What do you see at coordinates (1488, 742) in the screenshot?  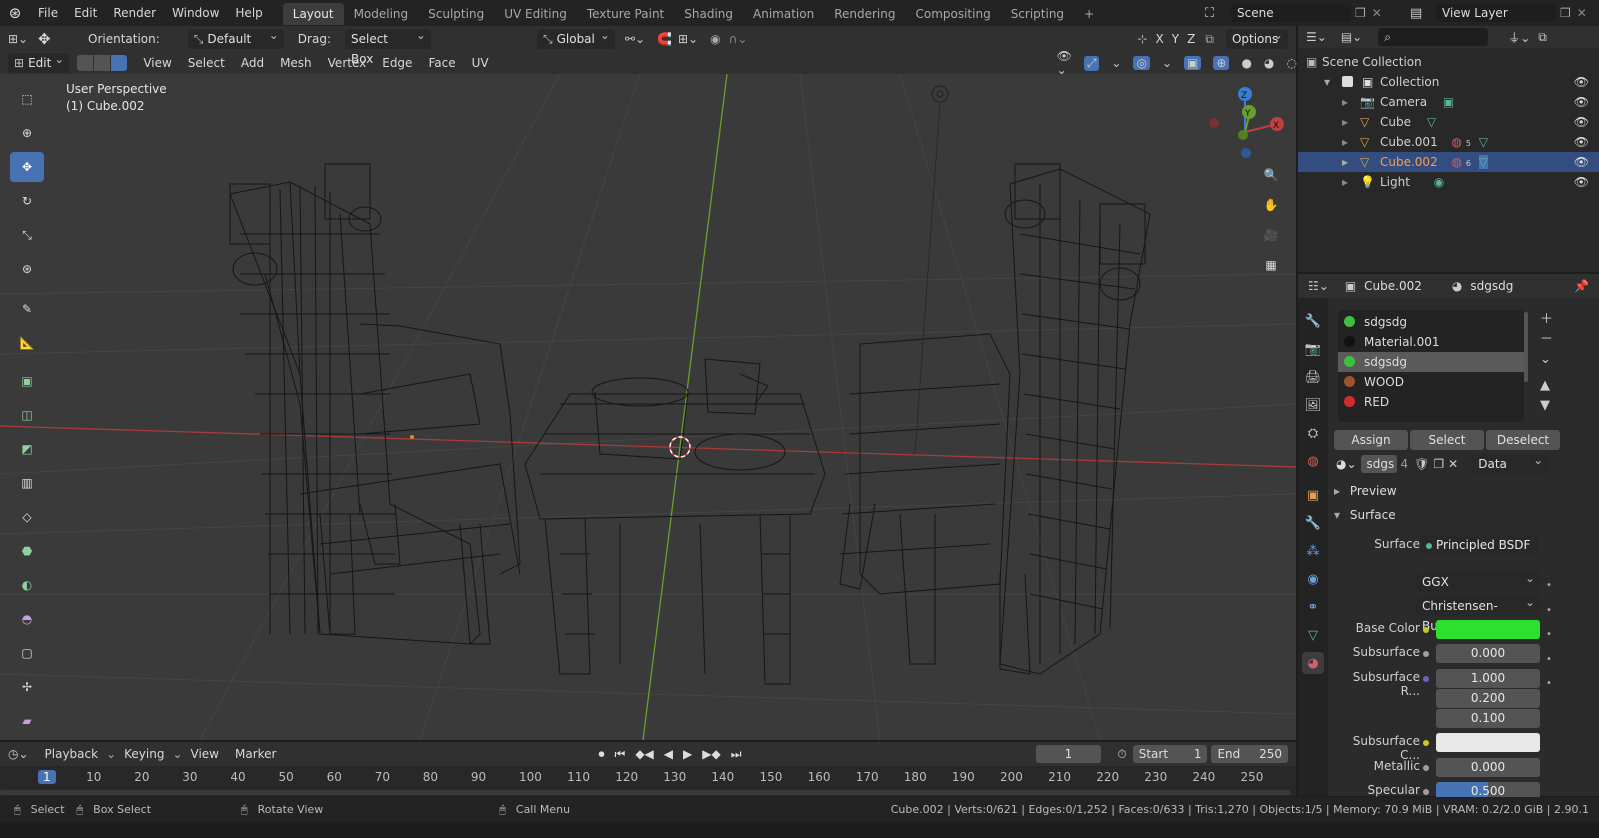 I see `subsurface-color-swatch` at bounding box center [1488, 742].